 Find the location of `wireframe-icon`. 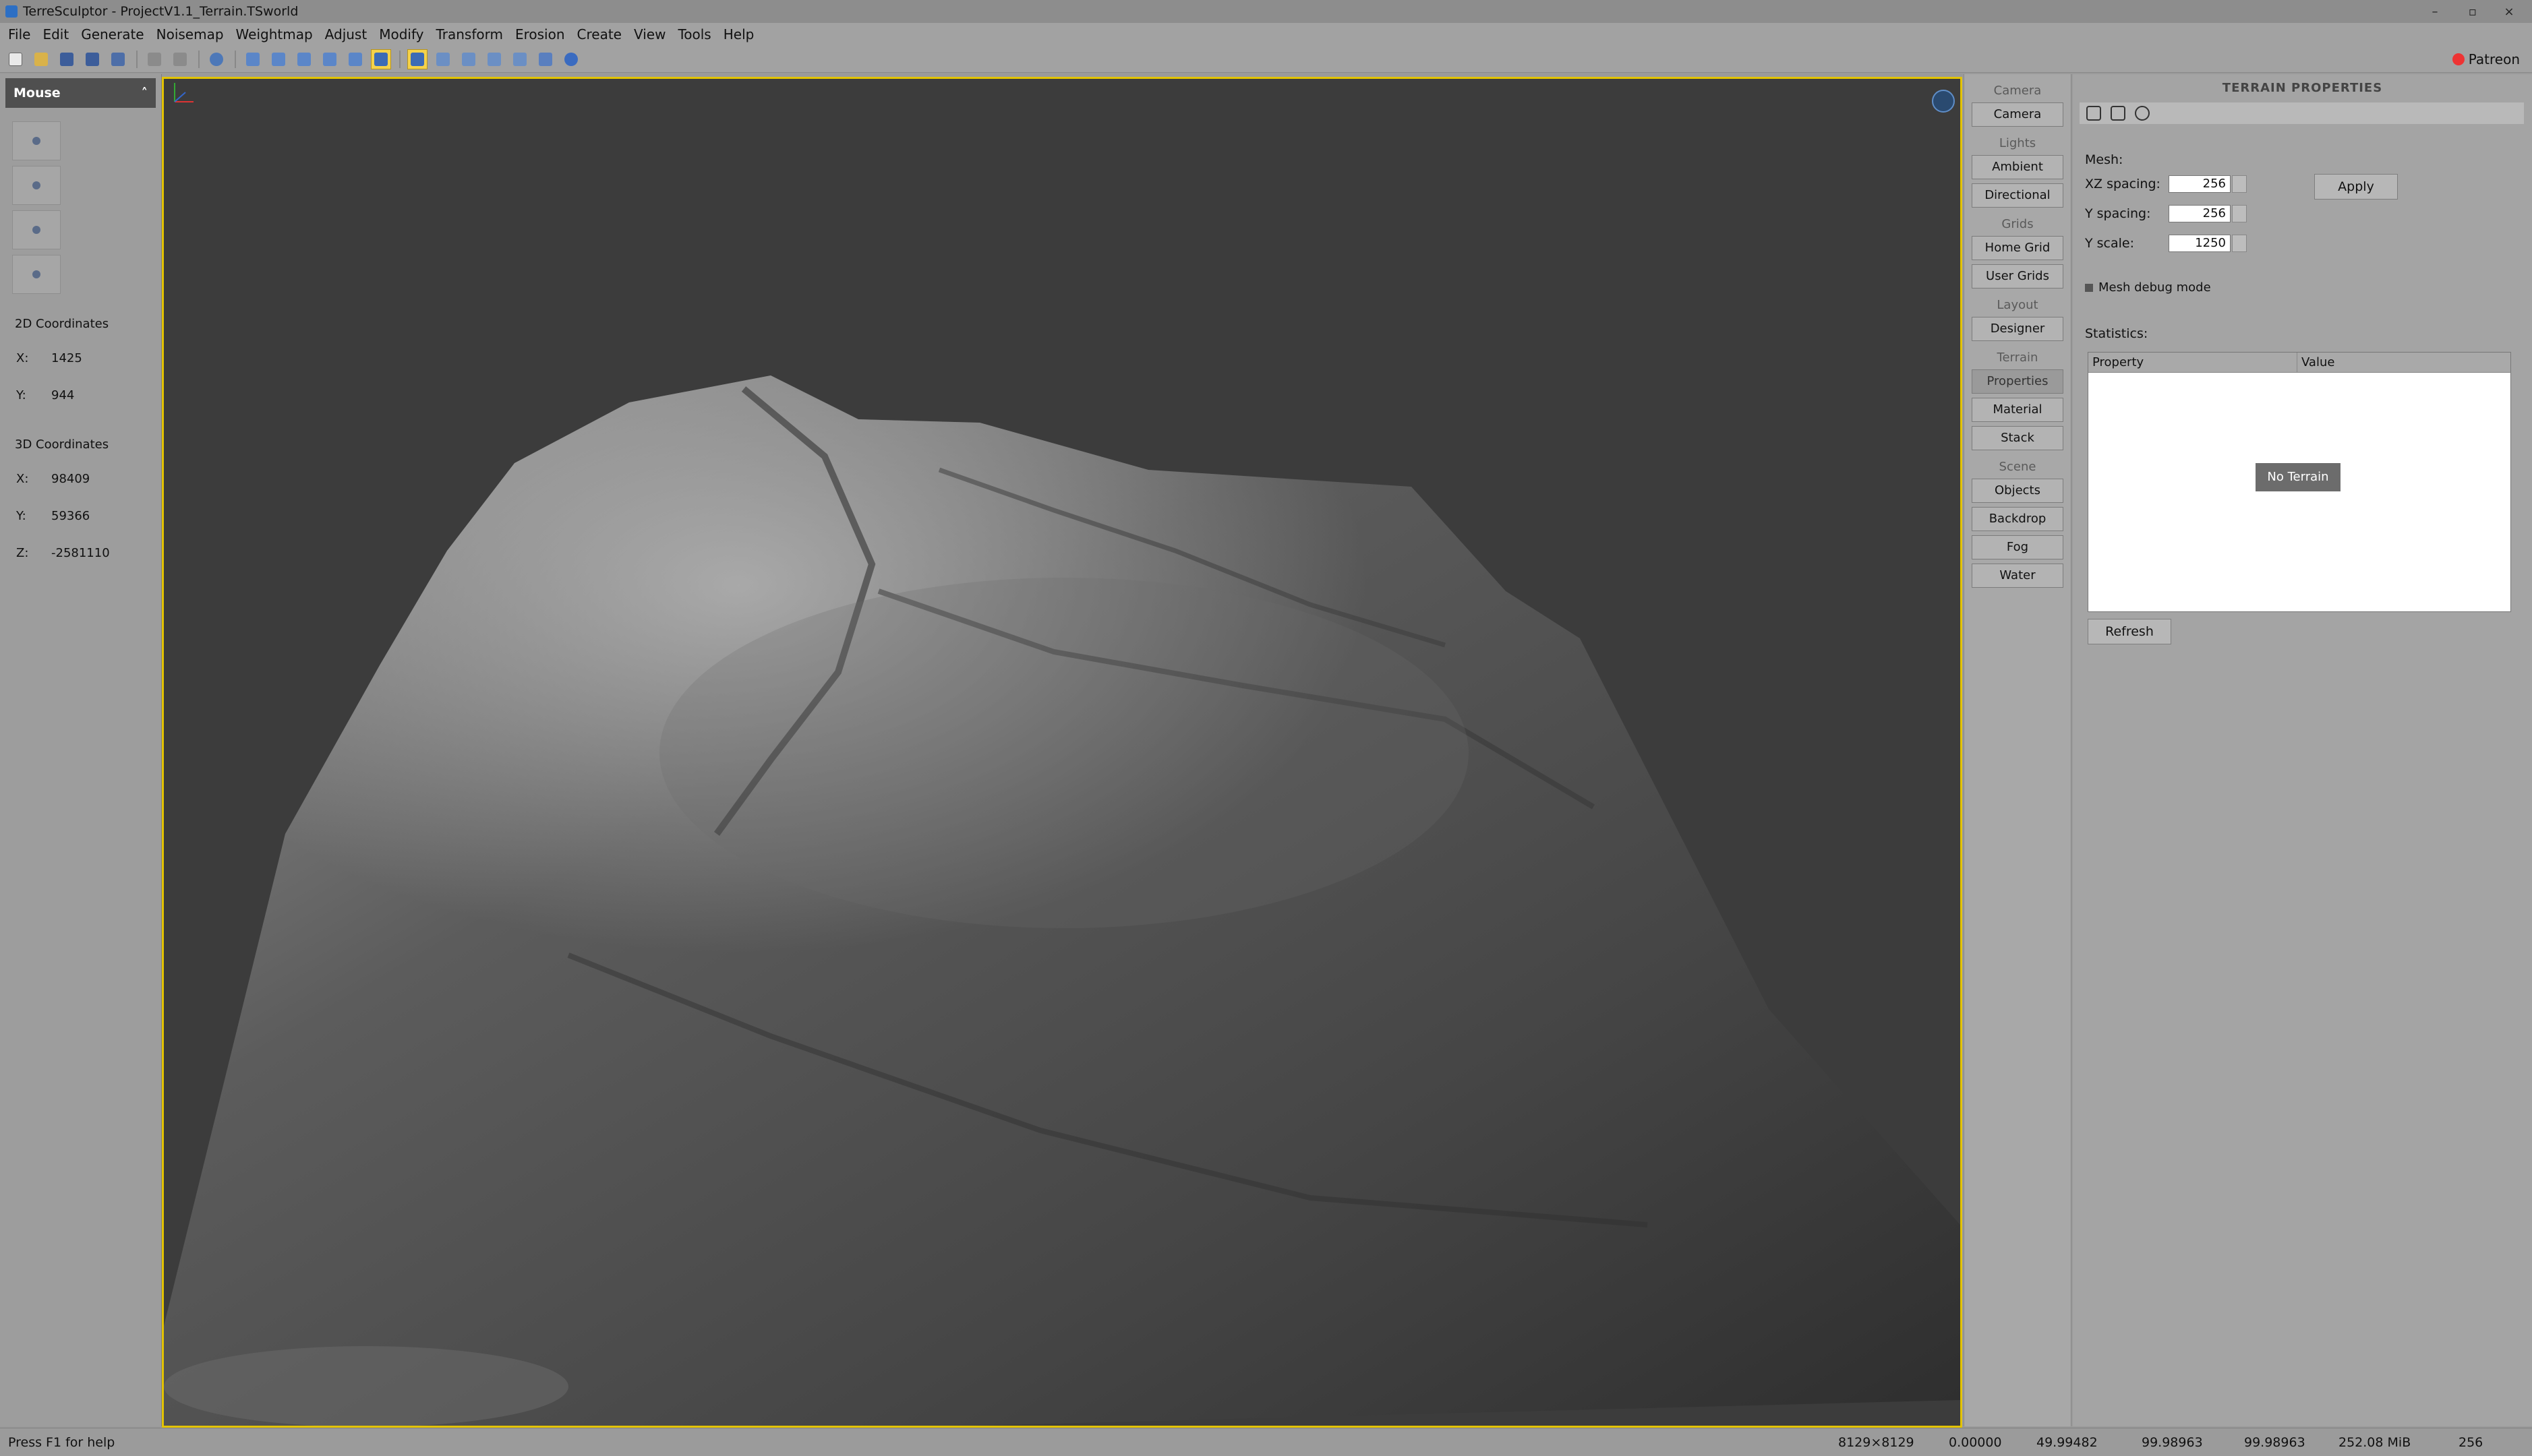

wireframe-icon is located at coordinates (443, 59).